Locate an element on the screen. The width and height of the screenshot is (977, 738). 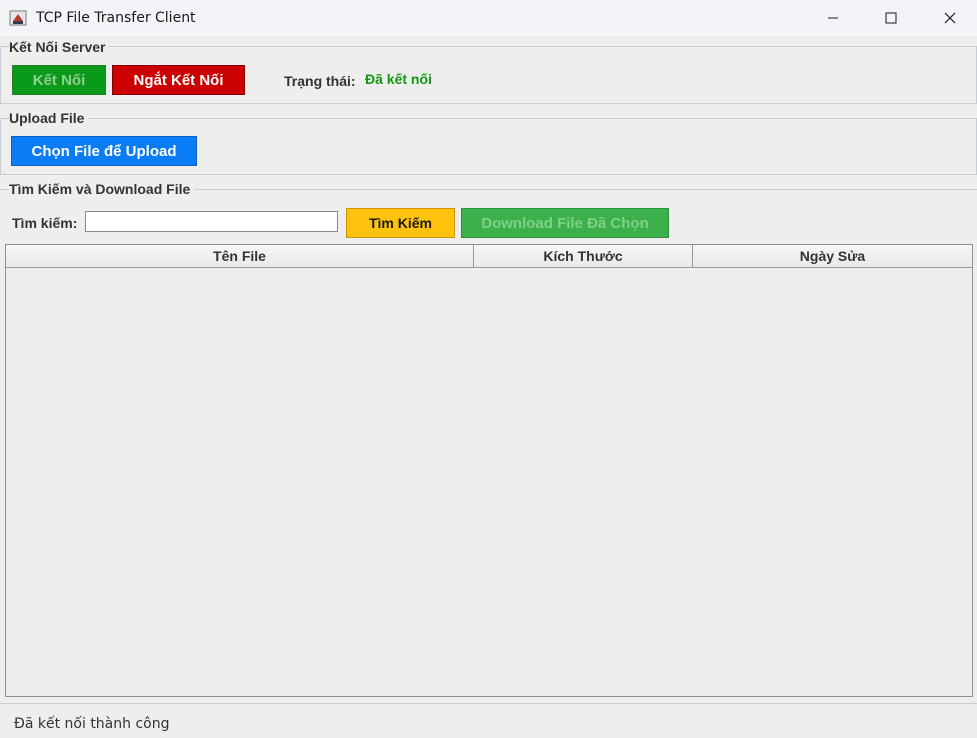
close-icon is located at coordinates (950, 18).